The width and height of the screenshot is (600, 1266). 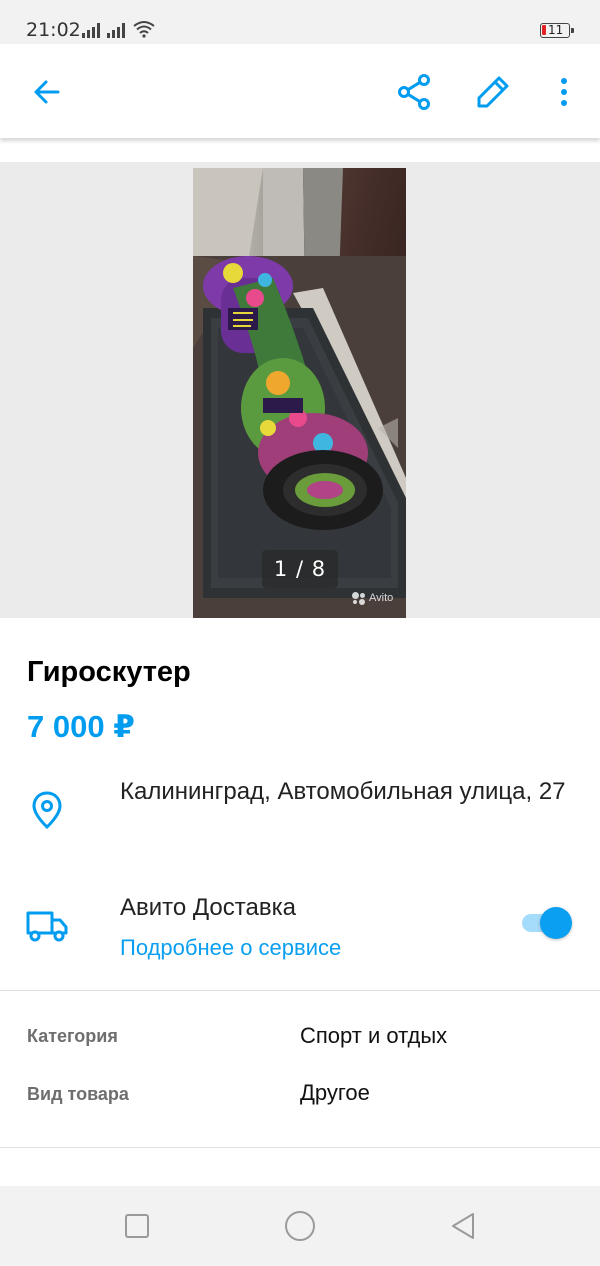 I want to click on recents-button, so click(x=137, y=1226).